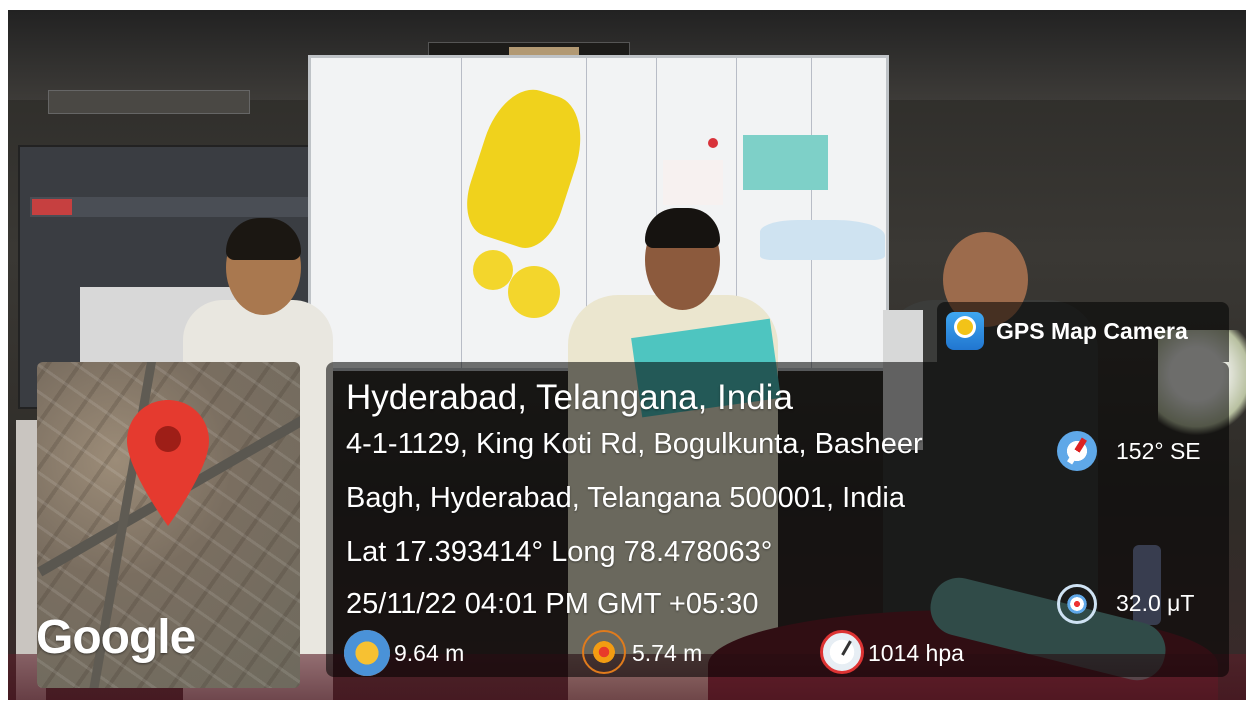 This screenshot has height=708, width=1246. What do you see at coordinates (149, 102) in the screenshot?
I see `ceiling-vent` at bounding box center [149, 102].